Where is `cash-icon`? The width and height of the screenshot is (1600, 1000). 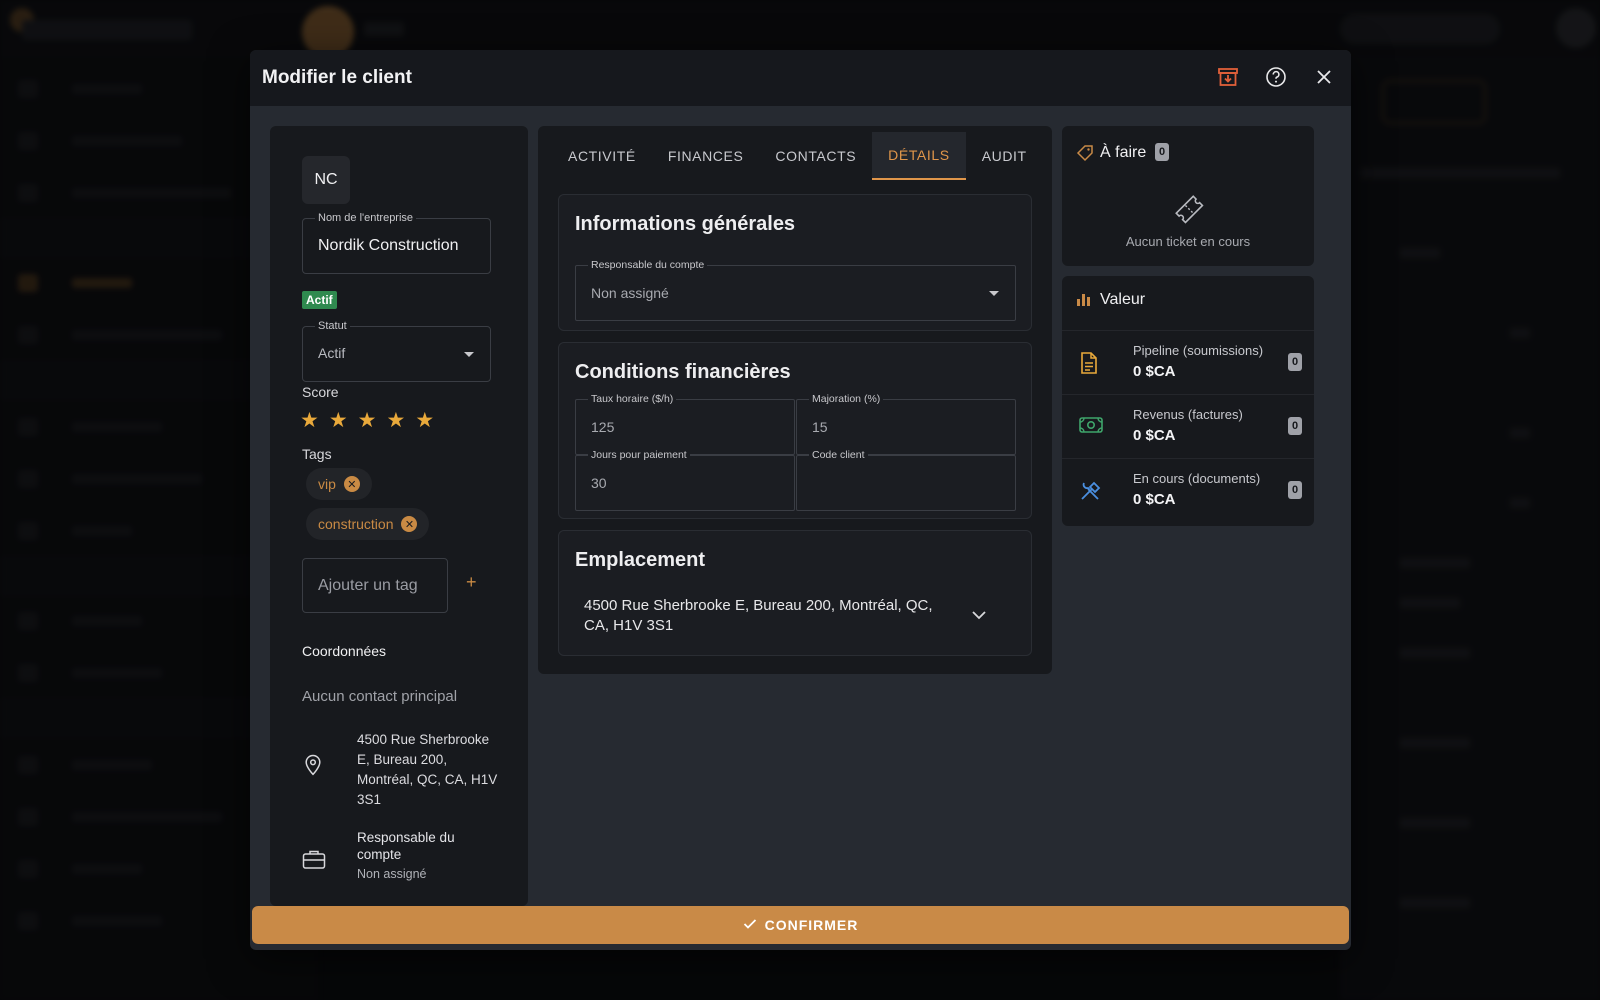
cash-icon is located at coordinates (1091, 427).